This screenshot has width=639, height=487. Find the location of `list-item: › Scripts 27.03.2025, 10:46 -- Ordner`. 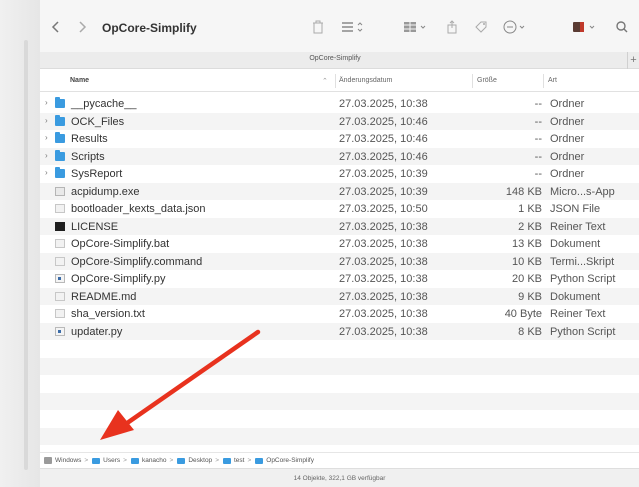

list-item: › Scripts 27.03.2025, 10:46 -- Ordner is located at coordinates (339, 156).